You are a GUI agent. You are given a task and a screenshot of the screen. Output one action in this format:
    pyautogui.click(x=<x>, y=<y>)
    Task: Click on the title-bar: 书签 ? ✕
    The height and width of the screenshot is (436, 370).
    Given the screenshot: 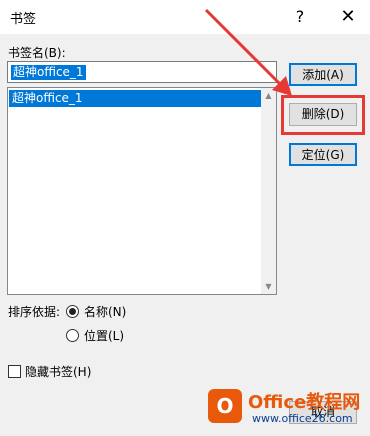 What is the action you would take?
    pyautogui.click(x=185, y=17)
    